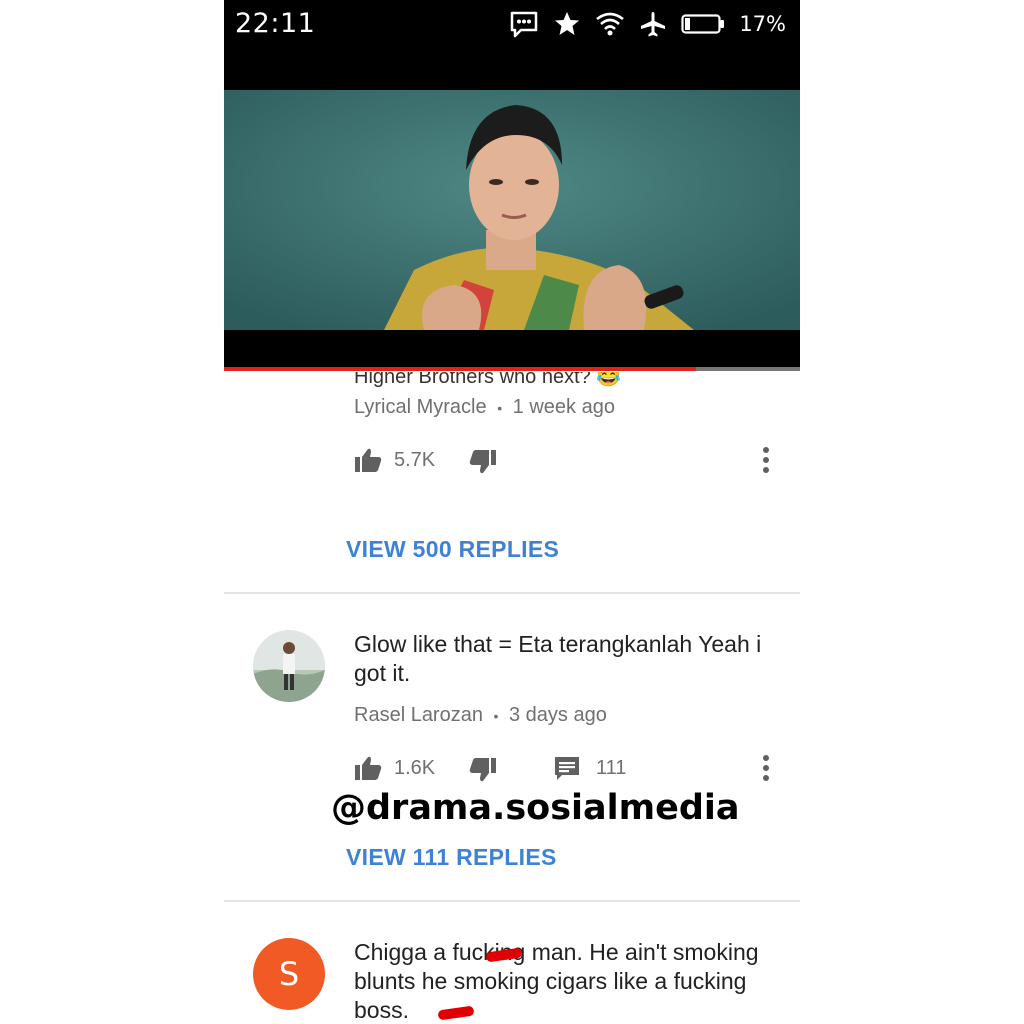  What do you see at coordinates (451, 857) in the screenshot?
I see `view-replies-link-2: VIEW 111 REPLIES` at bounding box center [451, 857].